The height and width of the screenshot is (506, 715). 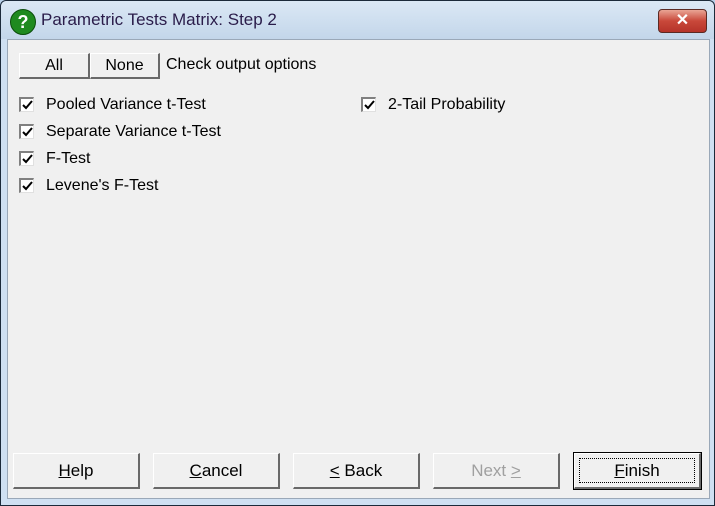 What do you see at coordinates (133, 131) in the screenshot?
I see `option-label: Separate Variance t-Test` at bounding box center [133, 131].